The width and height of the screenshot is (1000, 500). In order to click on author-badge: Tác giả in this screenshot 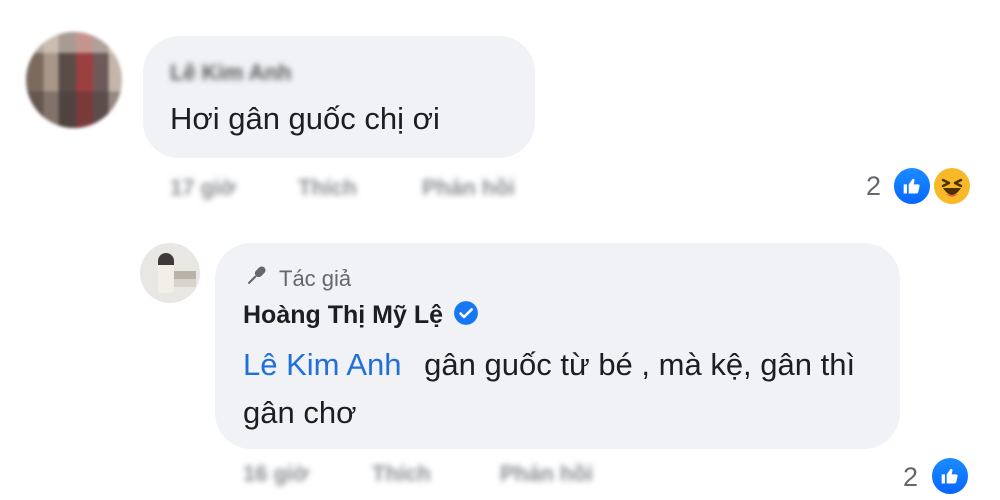, I will do `click(297, 278)`.